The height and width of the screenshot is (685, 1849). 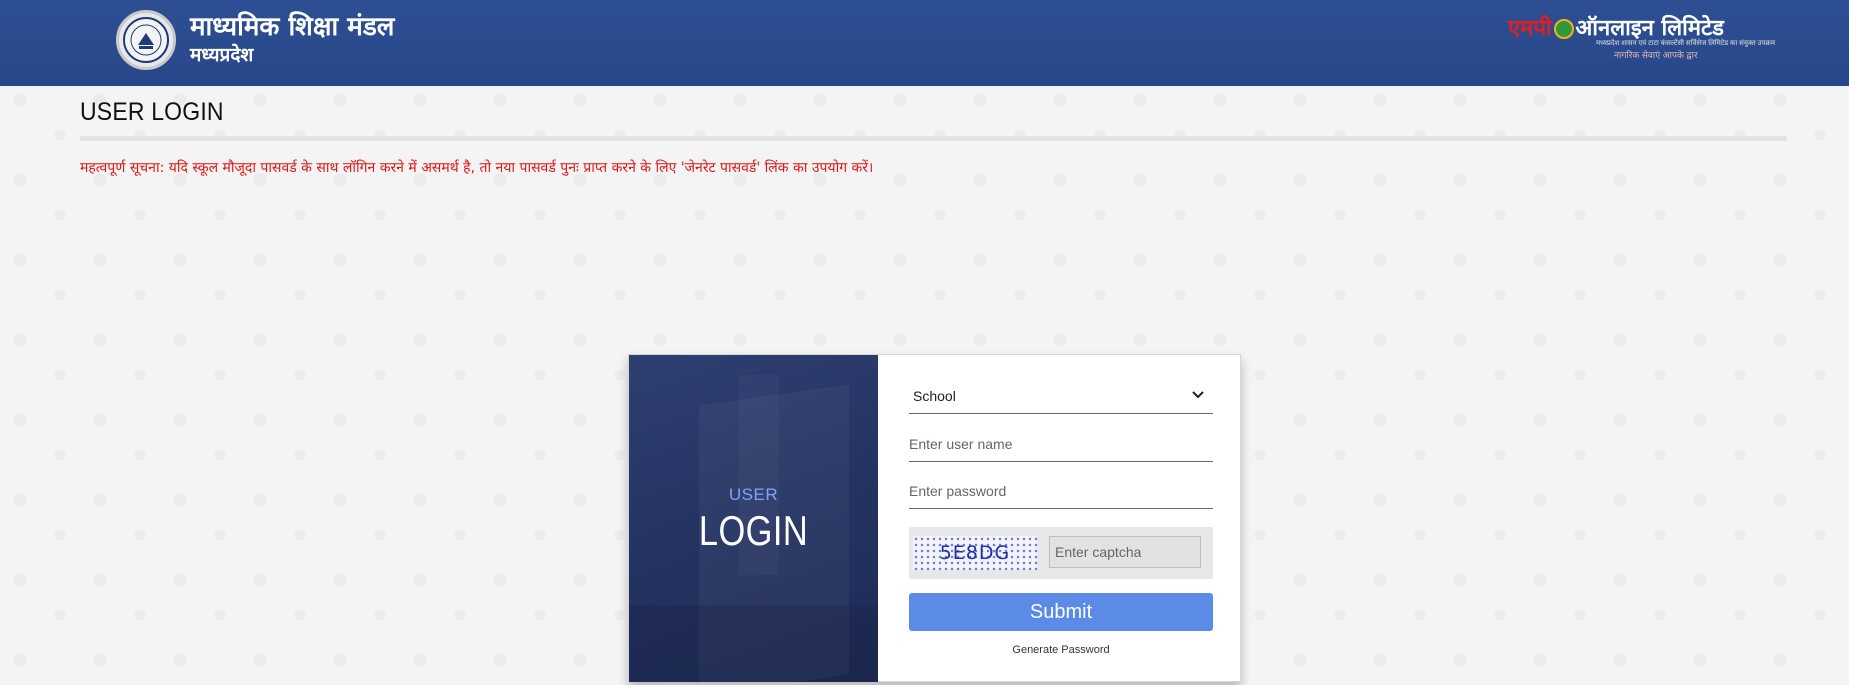 I want to click on panel-user-label: USER, so click(x=753, y=494).